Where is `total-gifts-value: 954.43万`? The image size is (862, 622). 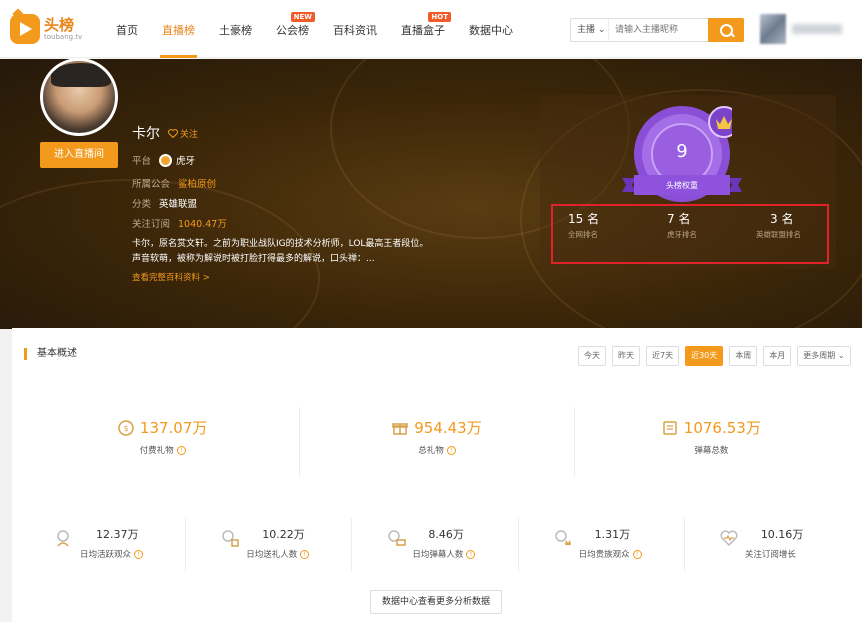 total-gifts-value: 954.43万 is located at coordinates (448, 428).